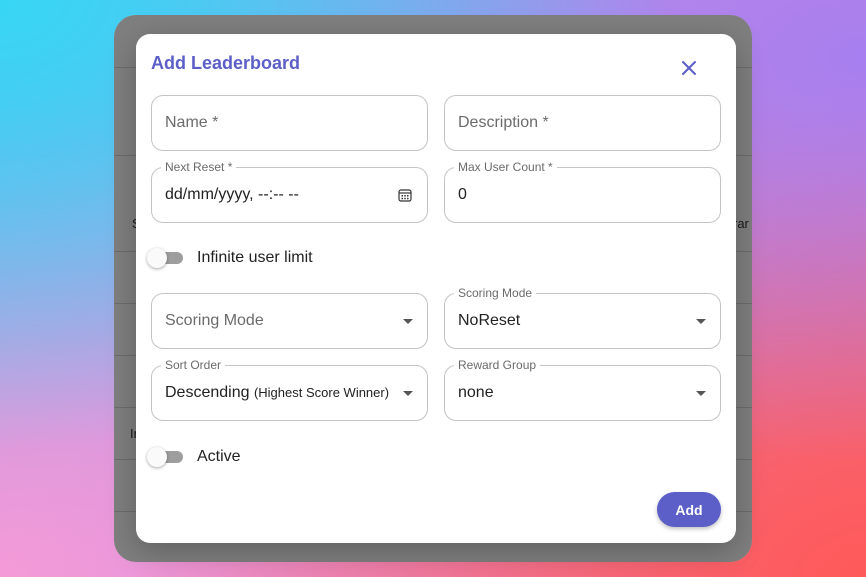 This screenshot has width=866, height=577. Describe the element at coordinates (582, 191) in the screenshot. I see `max-user-count-field: Max User Count * 0` at that location.